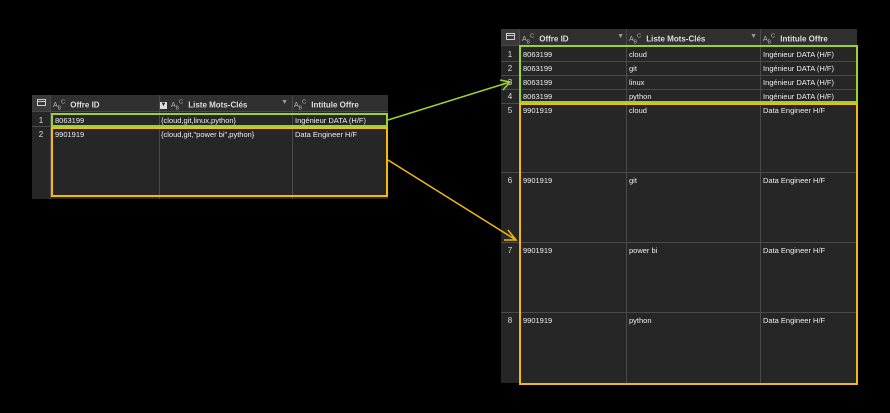 This screenshot has width=890, height=413. I want to click on green-arrow, so click(449, 101).